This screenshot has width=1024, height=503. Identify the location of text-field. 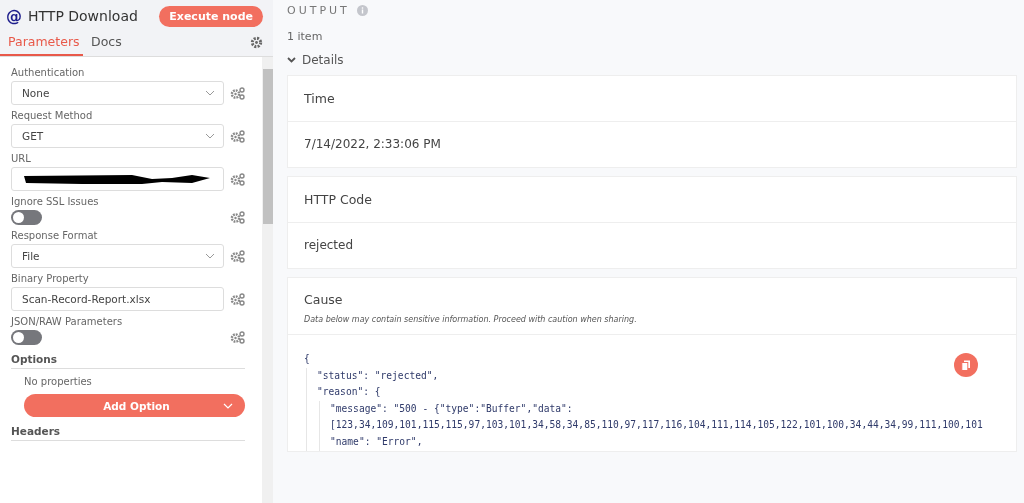
(117, 179).